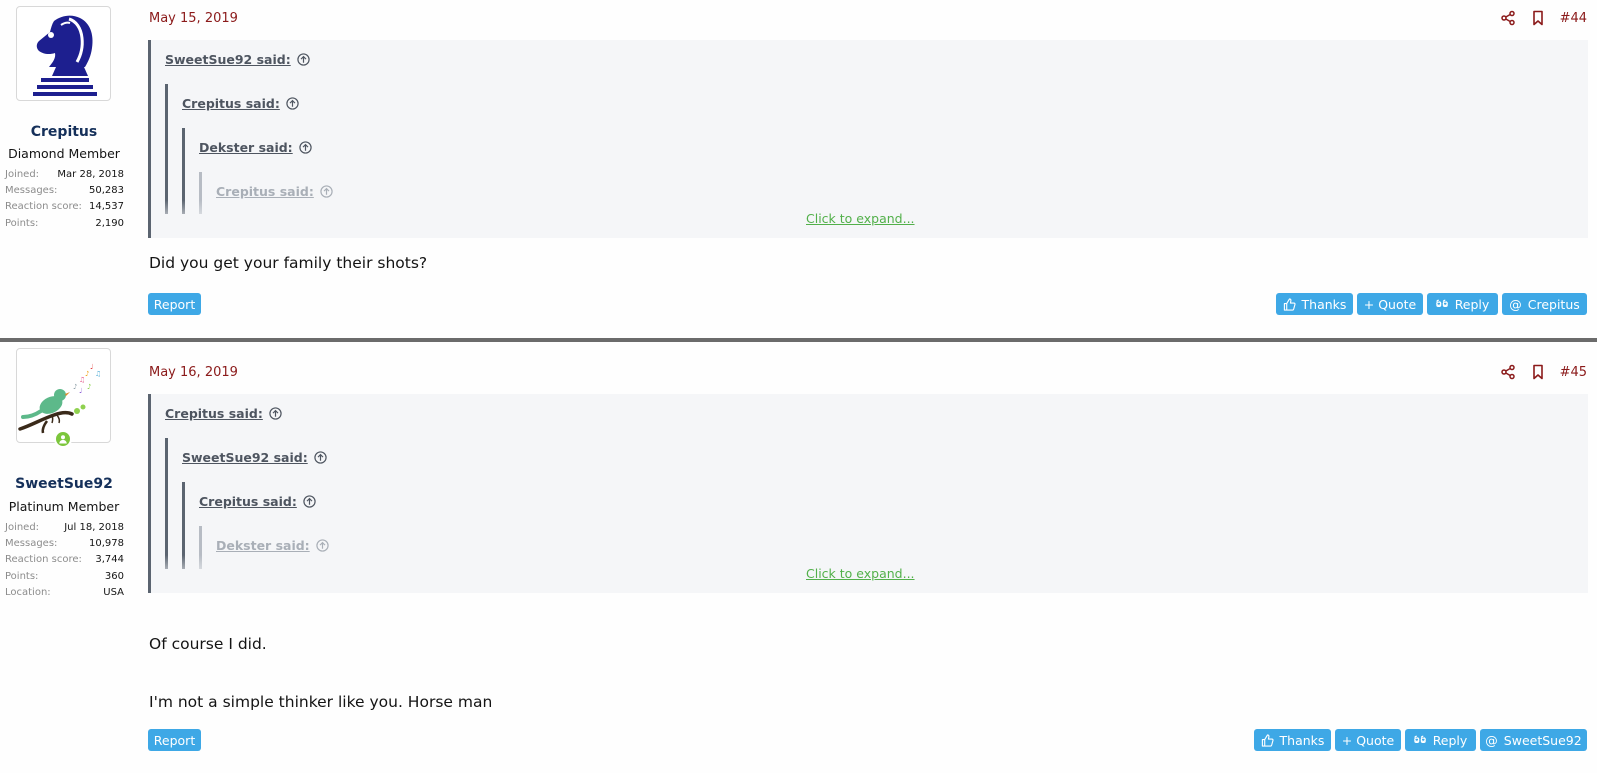 The width and height of the screenshot is (1597, 773). What do you see at coordinates (63, 439) in the screenshot?
I see `online-status-icon` at bounding box center [63, 439].